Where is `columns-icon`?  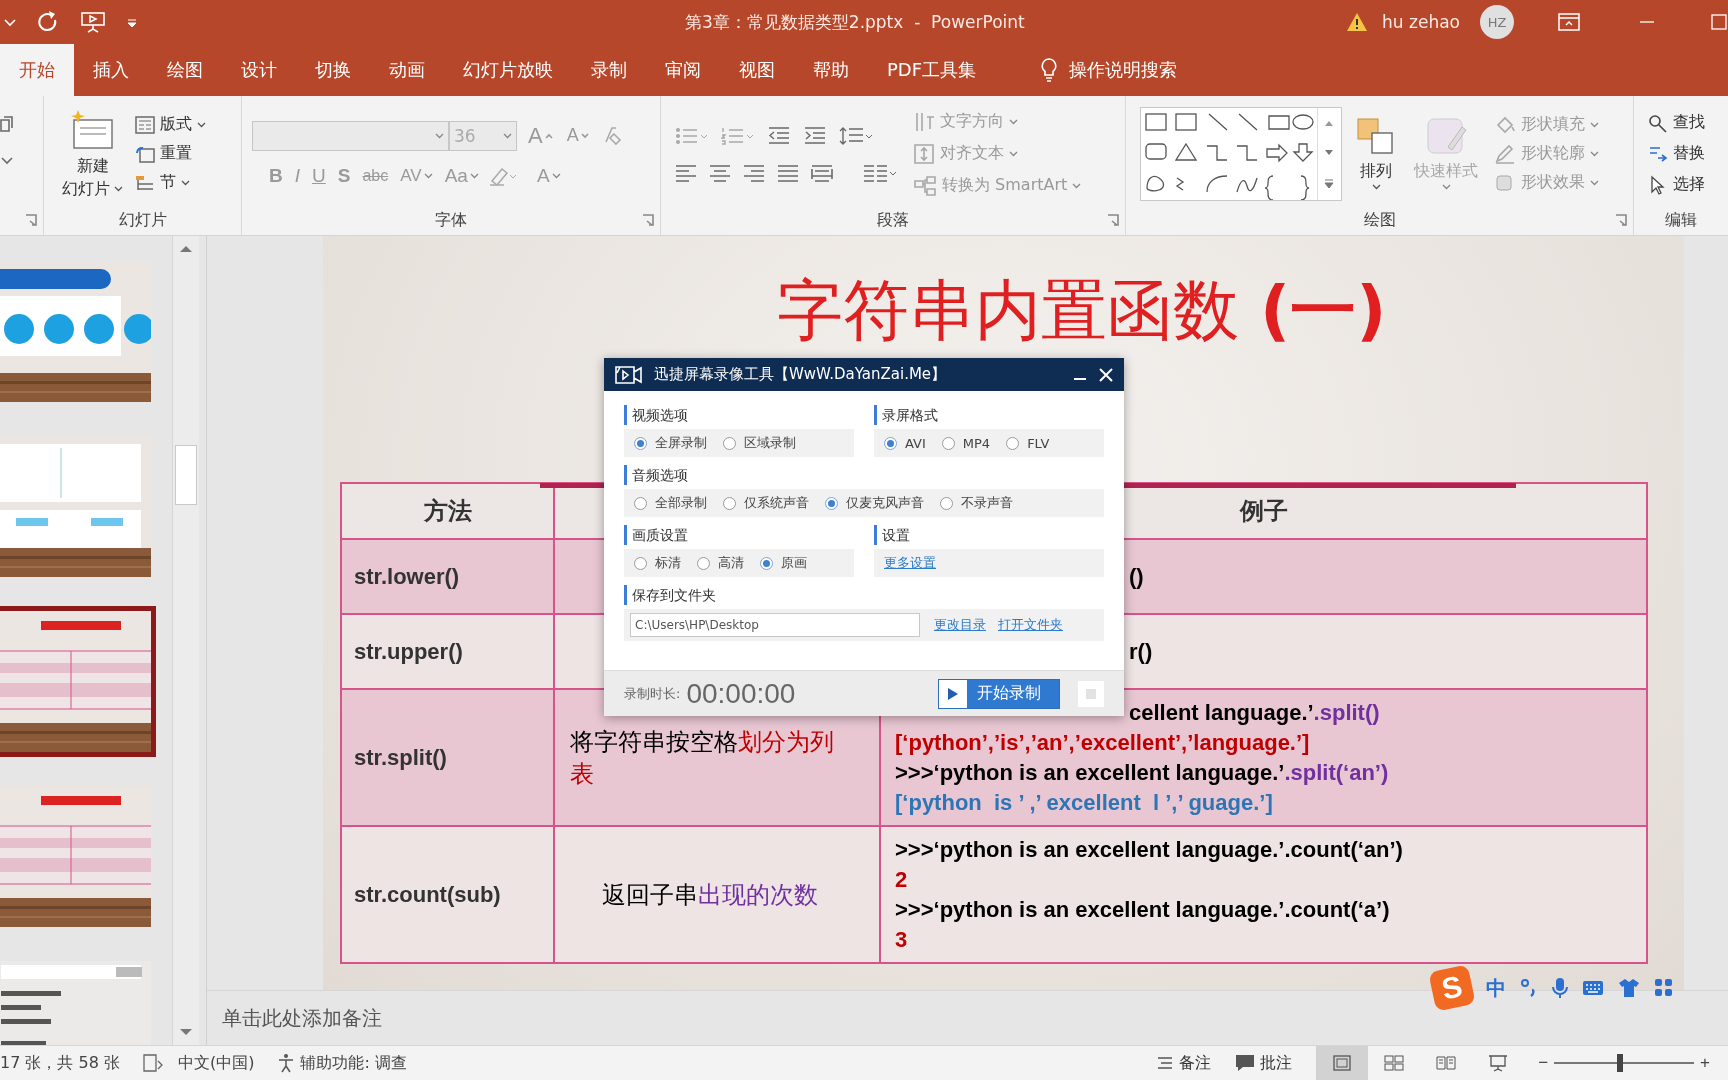 columns-icon is located at coordinates (880, 172).